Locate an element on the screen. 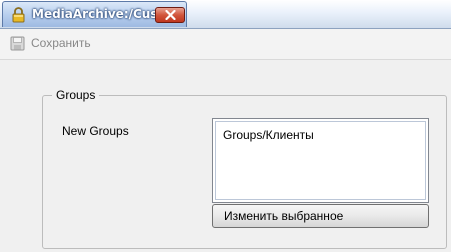 The width and height of the screenshot is (451, 252). close-icon is located at coordinates (170, 15).